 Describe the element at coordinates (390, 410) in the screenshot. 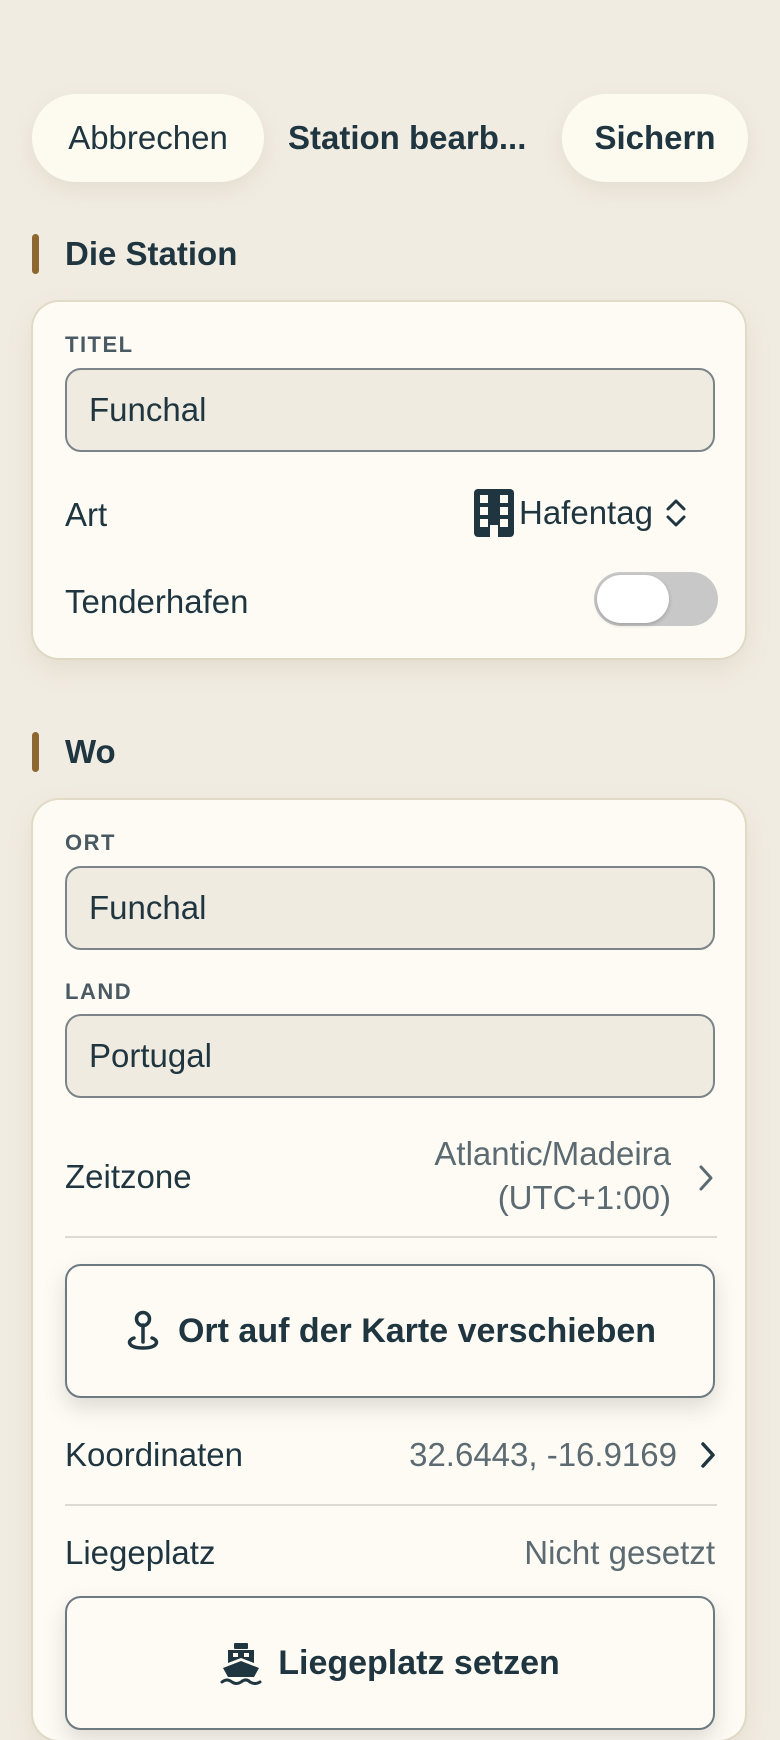

I see `title-input: Funchal` at that location.